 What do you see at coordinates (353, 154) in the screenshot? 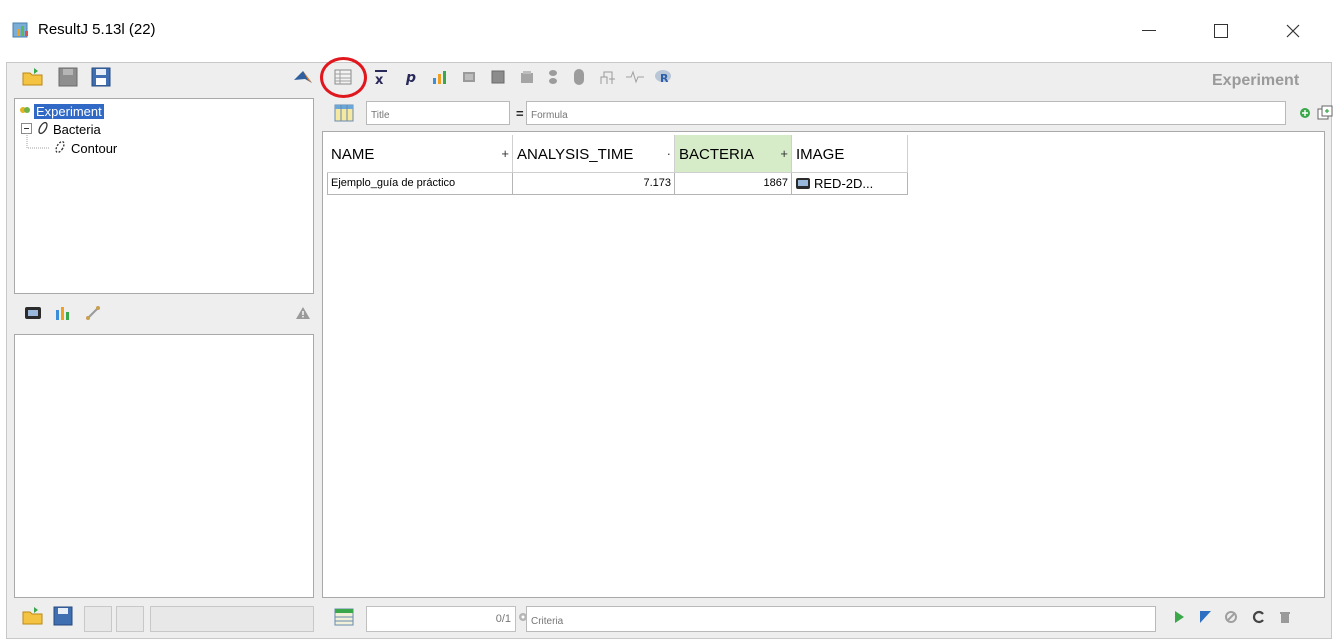
I see `column-label: NAME` at bounding box center [353, 154].